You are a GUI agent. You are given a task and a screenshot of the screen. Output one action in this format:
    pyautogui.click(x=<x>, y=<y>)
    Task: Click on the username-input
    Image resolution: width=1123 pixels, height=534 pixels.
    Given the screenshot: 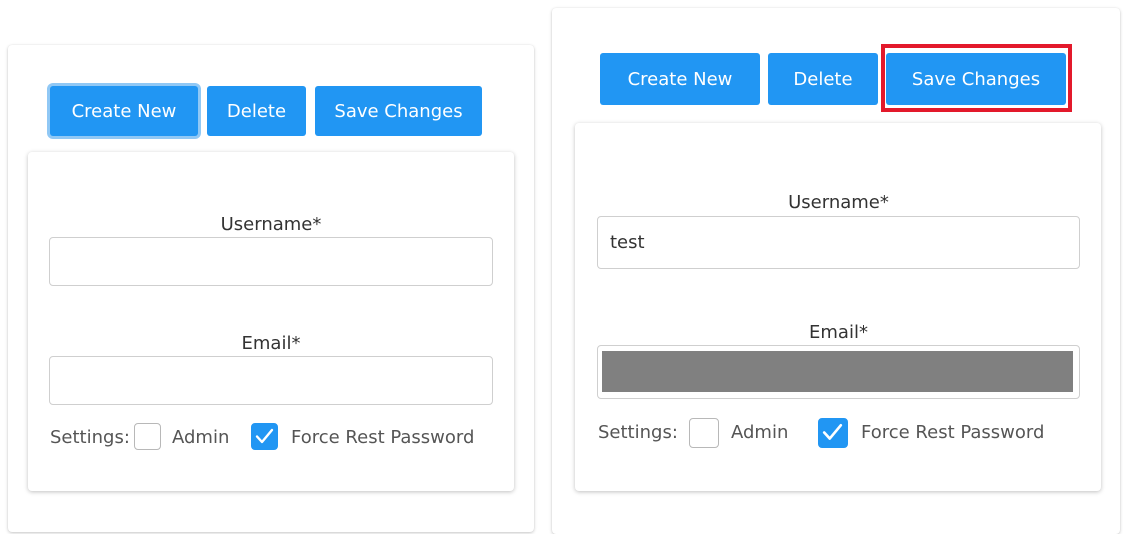 What is the action you would take?
    pyautogui.click(x=271, y=261)
    